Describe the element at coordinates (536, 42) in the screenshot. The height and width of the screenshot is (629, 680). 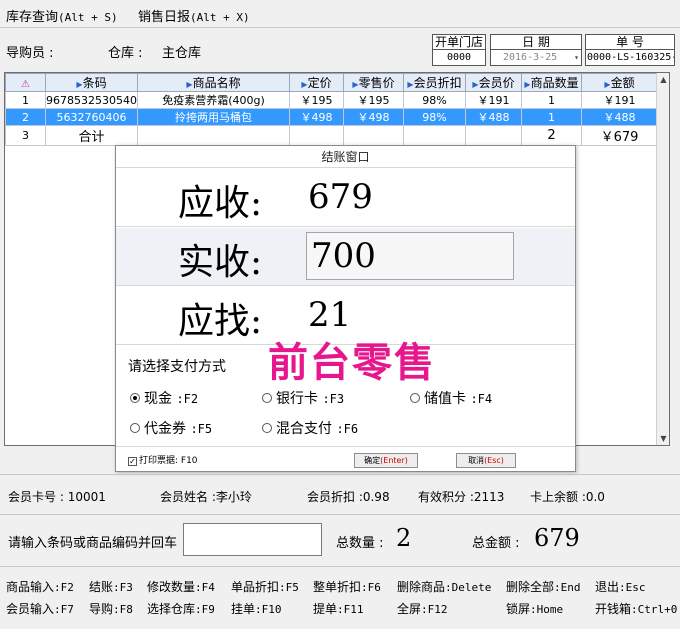
I see `date-label: 日 期` at that location.